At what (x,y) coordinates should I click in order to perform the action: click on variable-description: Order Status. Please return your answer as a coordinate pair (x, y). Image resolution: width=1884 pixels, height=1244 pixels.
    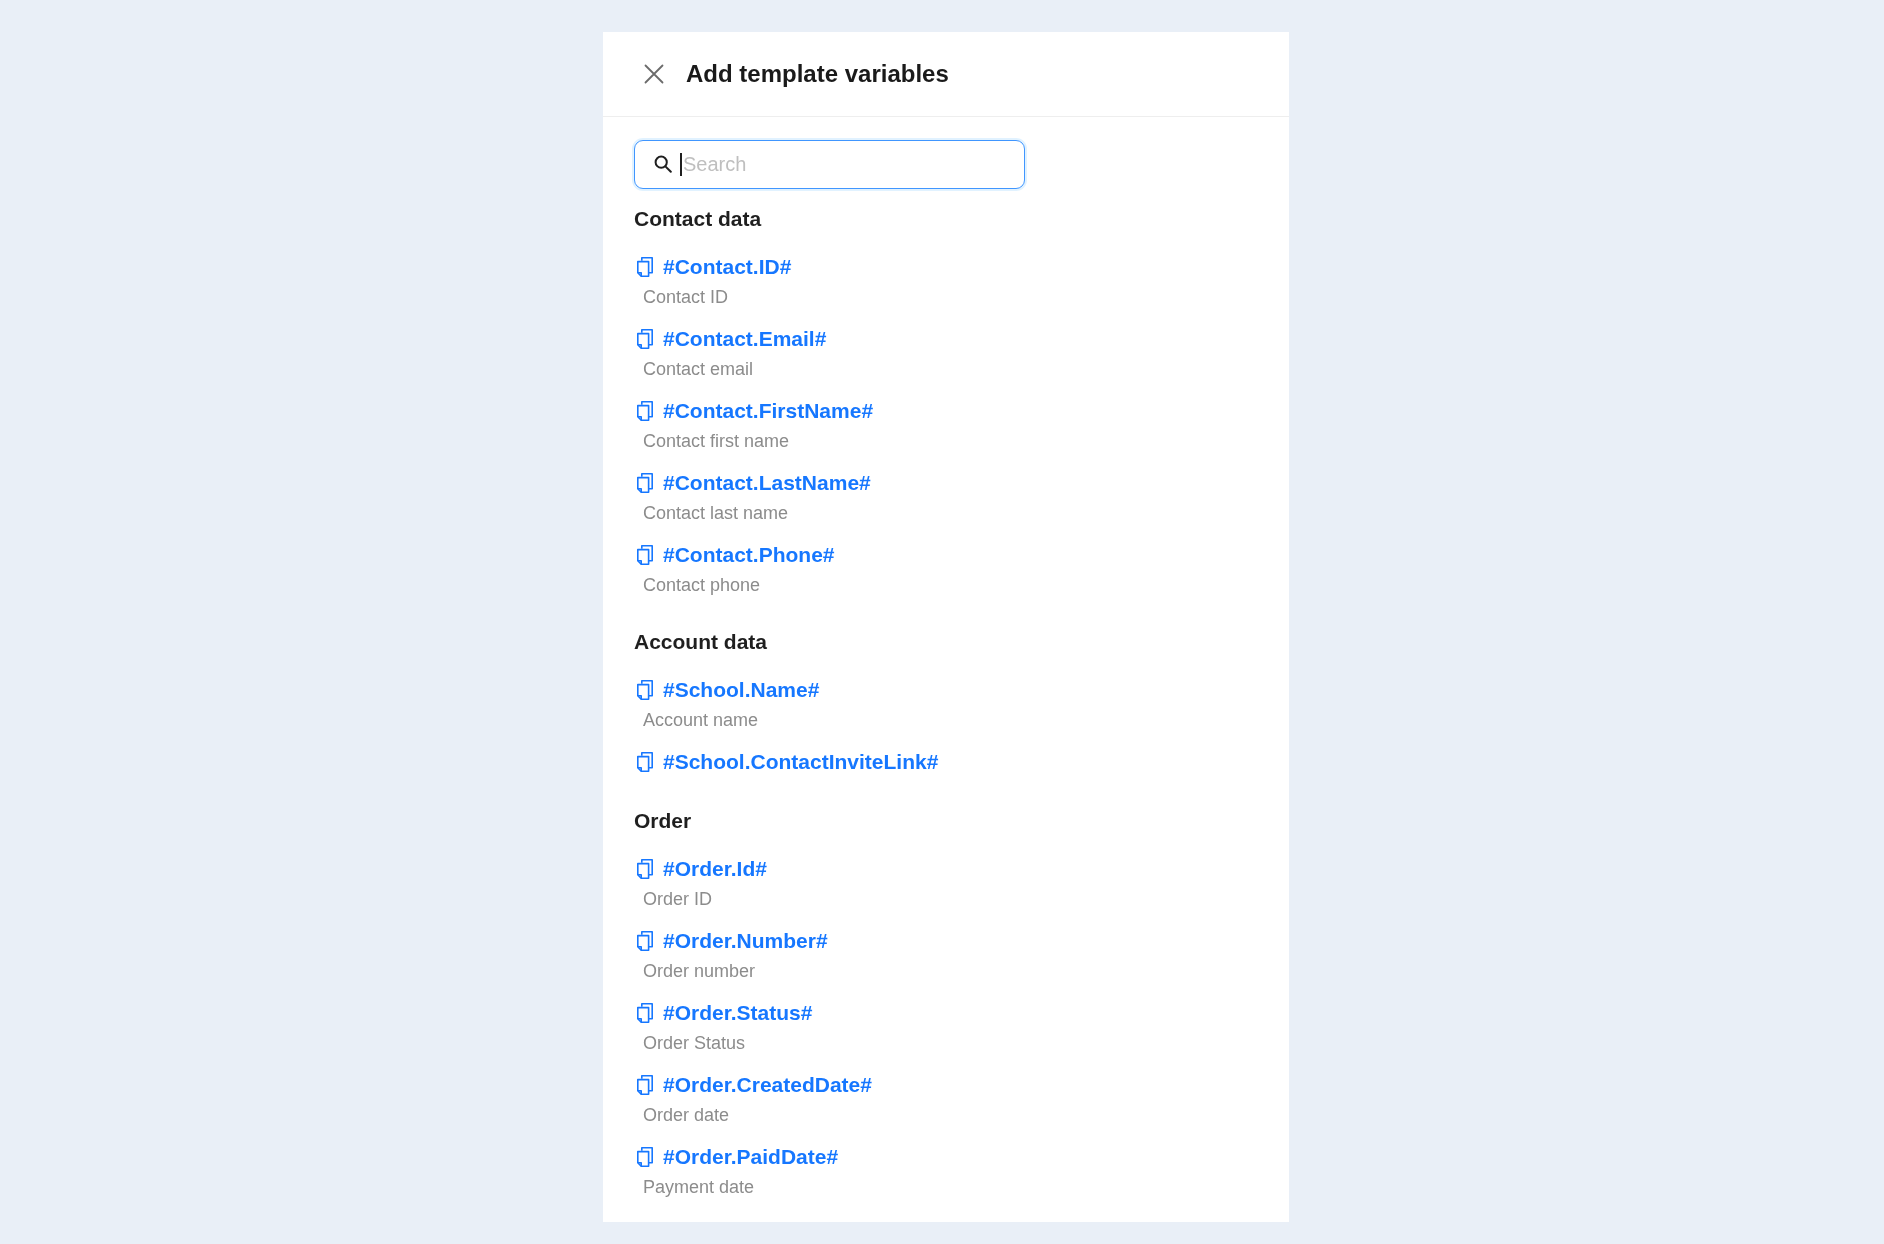
    Looking at the image, I should click on (694, 1043).